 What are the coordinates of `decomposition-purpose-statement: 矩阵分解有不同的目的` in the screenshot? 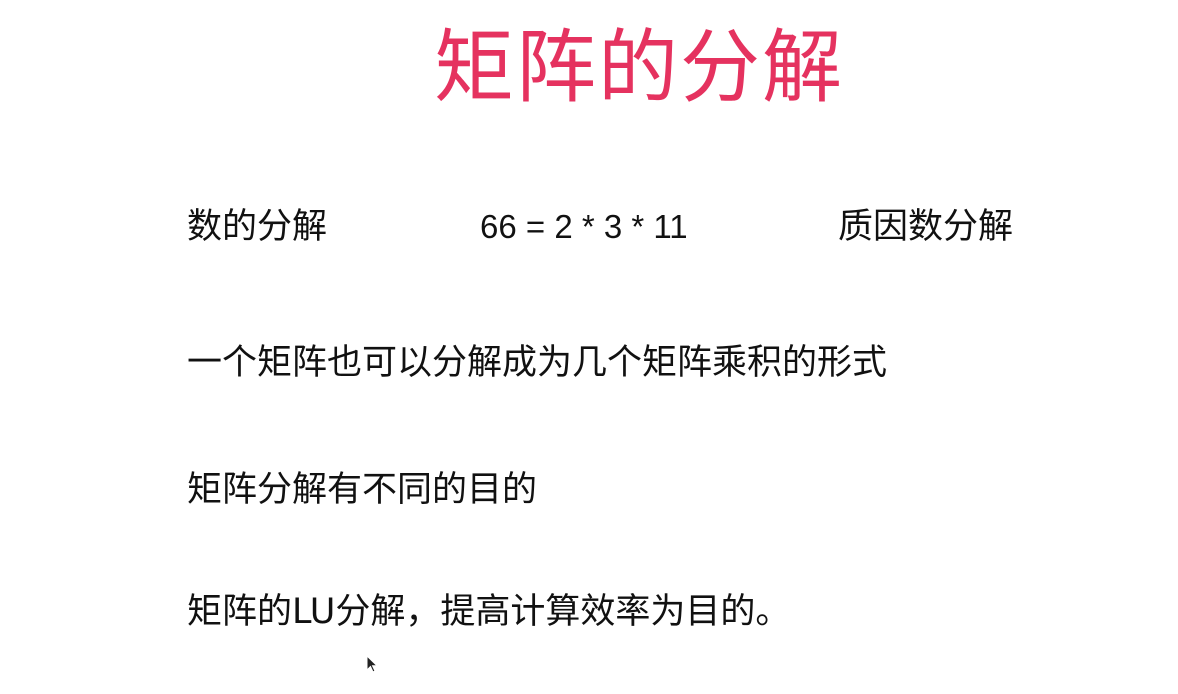 It's located at (362, 490).